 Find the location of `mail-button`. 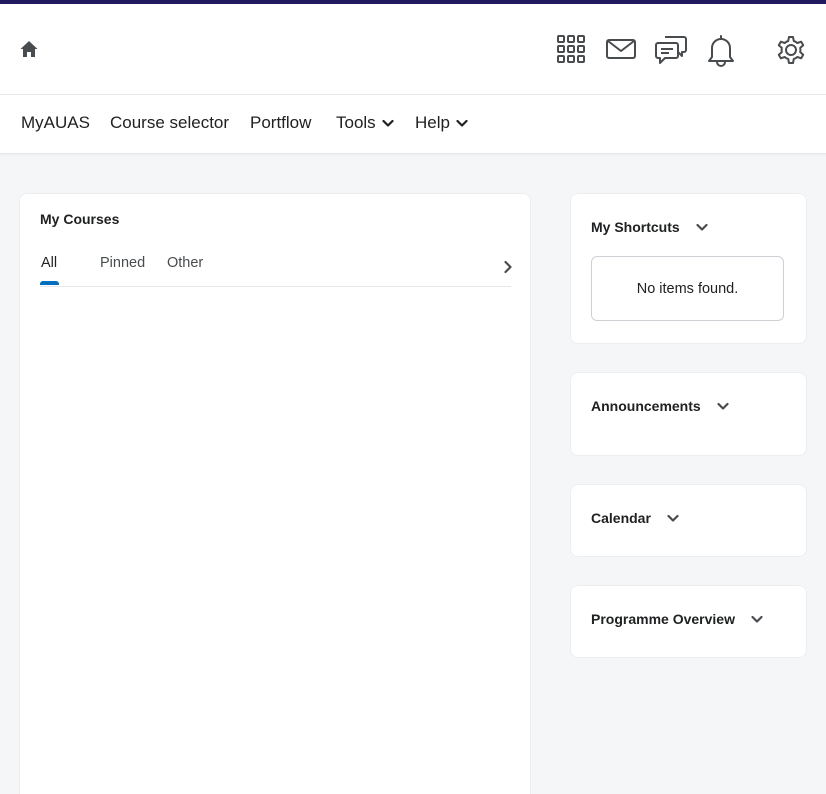

mail-button is located at coordinates (621, 49).